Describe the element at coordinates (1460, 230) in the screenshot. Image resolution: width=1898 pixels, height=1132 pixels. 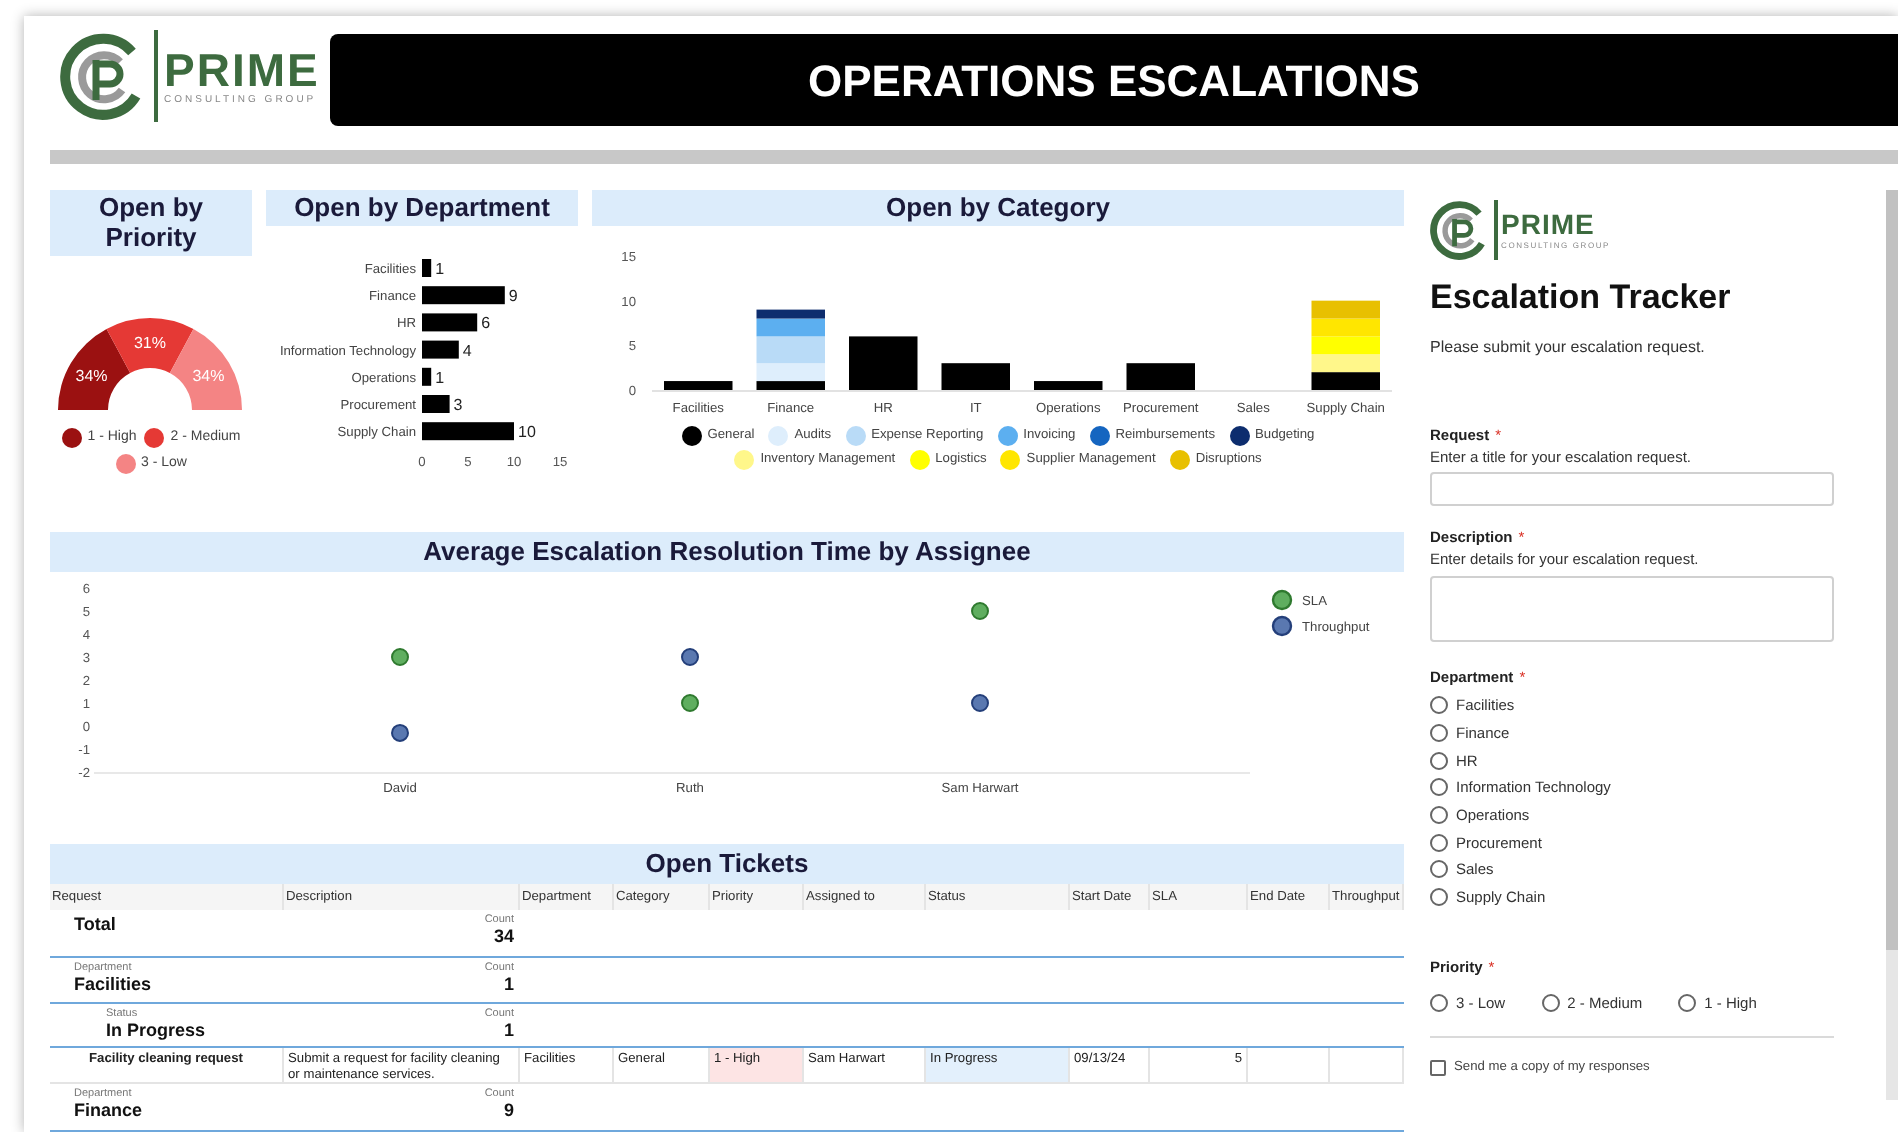
I see `logo-icon` at that location.